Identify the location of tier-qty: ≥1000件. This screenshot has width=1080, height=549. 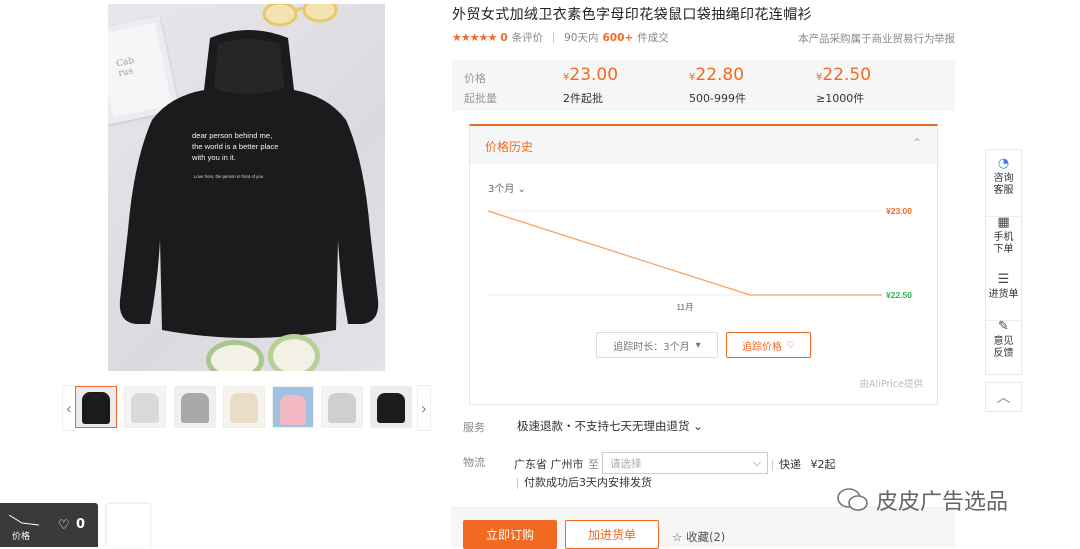
(840, 98).